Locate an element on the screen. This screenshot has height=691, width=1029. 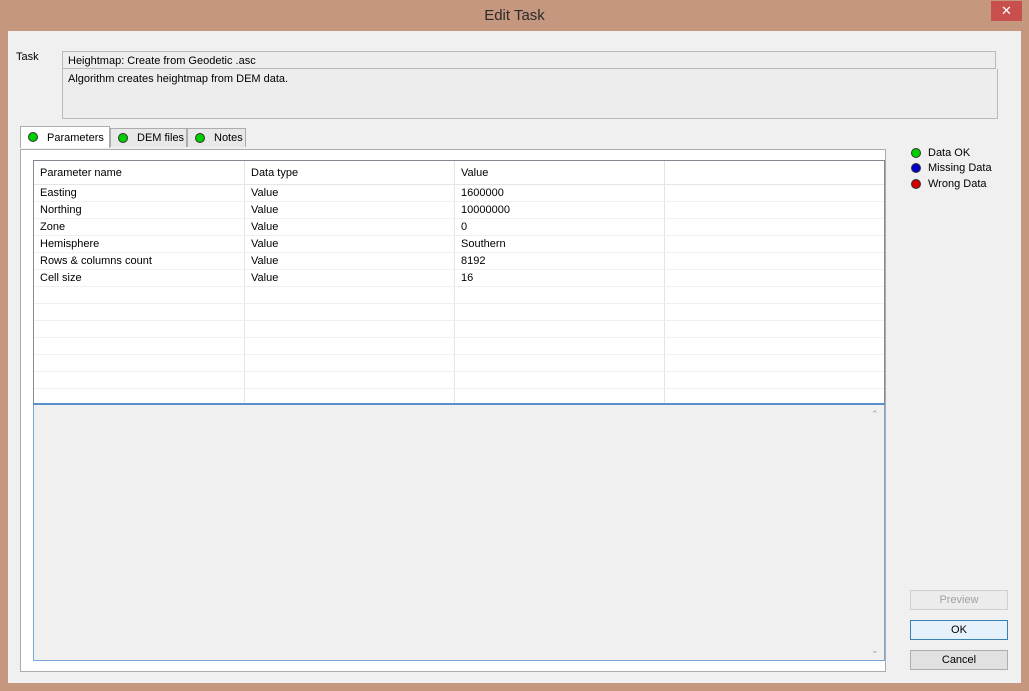
close-icon: ✕ is located at coordinates (1006, 10).